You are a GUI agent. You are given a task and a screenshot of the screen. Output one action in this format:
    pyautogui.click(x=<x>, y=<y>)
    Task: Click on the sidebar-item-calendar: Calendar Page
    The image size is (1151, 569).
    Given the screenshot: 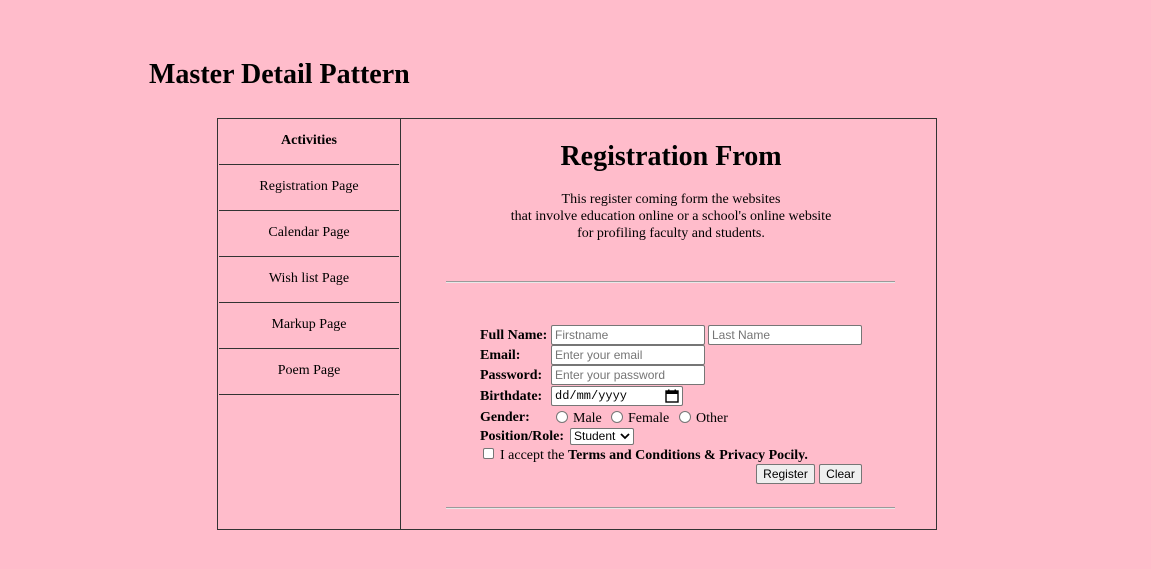 What is the action you would take?
    pyautogui.click(x=309, y=234)
    